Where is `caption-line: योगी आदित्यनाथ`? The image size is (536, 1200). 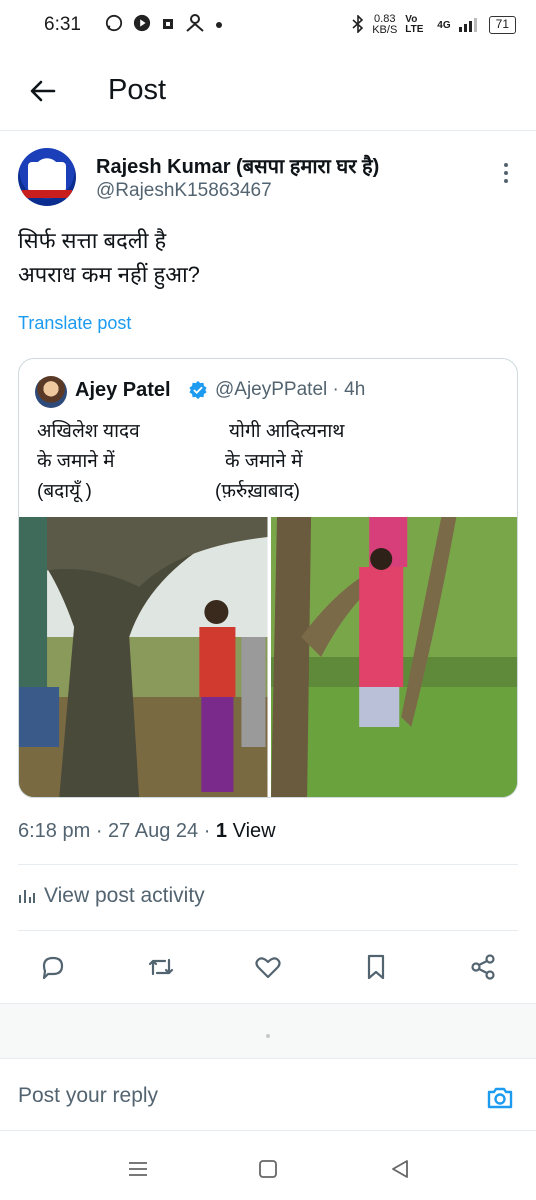
caption-line: योगी आदित्यनाथ is located at coordinates (287, 431).